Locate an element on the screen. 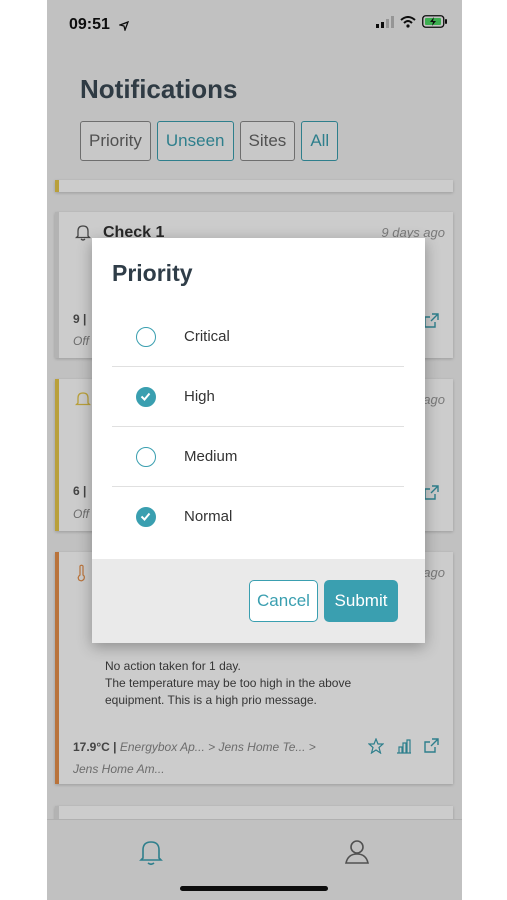  option-label: Normal is located at coordinates (208, 516).